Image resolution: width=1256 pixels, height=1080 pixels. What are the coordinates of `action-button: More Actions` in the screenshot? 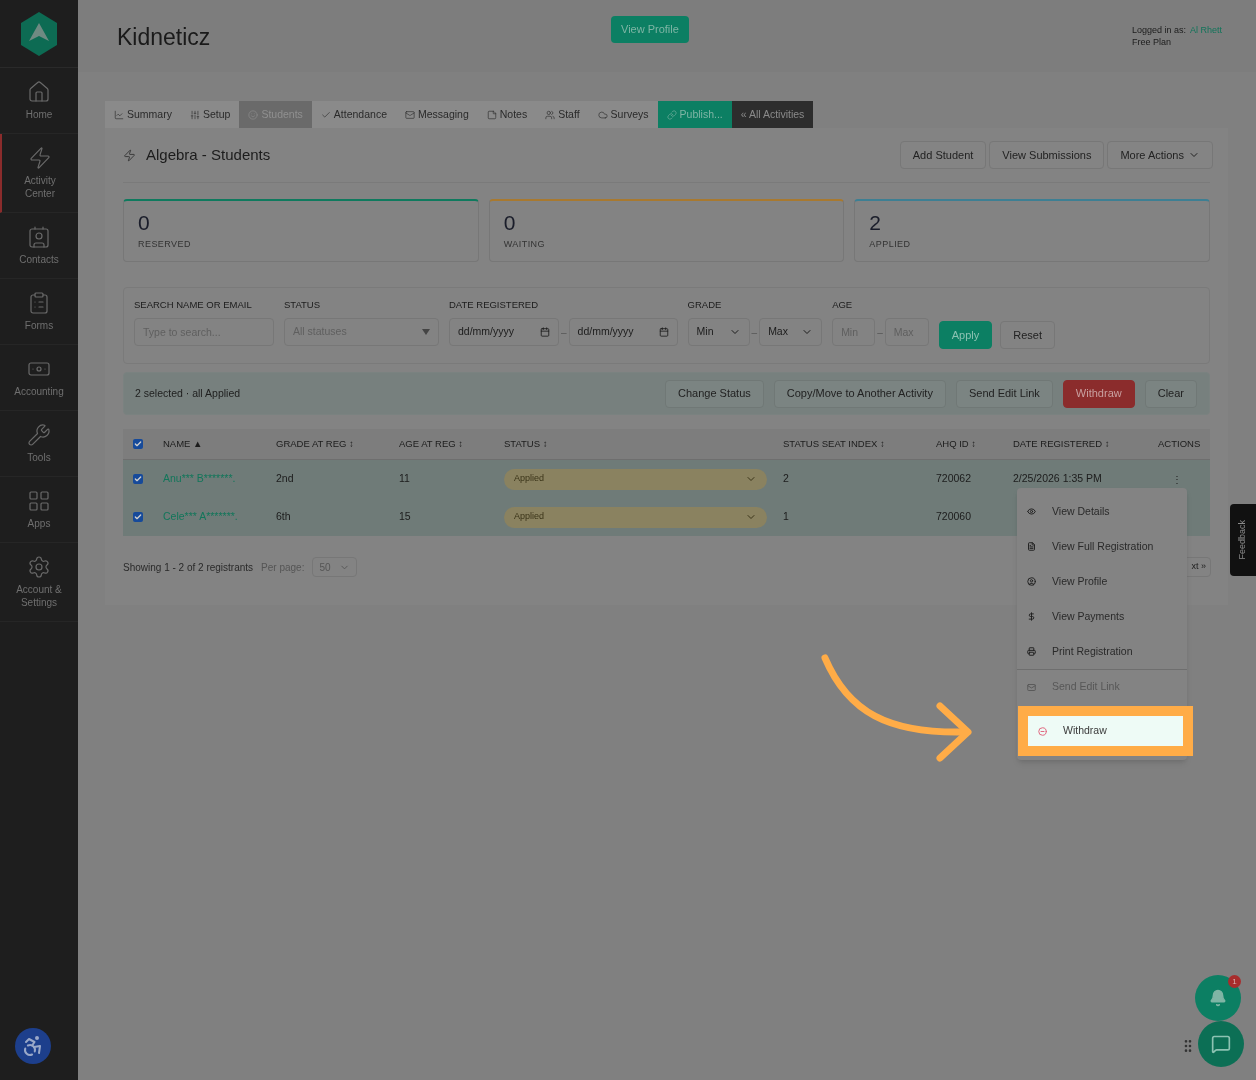 It's located at (1160, 155).